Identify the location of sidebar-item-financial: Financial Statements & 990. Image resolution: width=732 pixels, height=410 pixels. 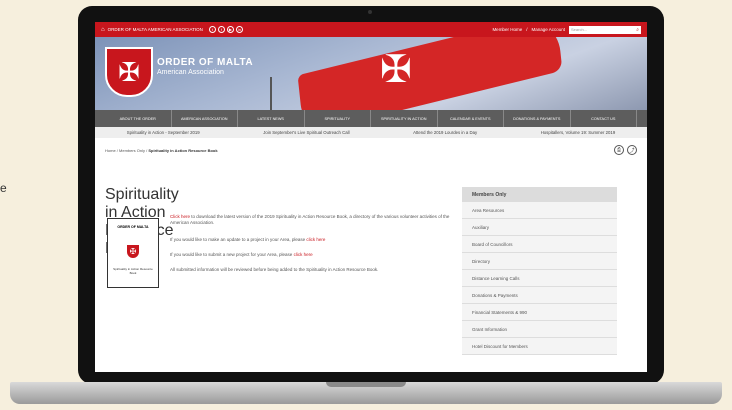
(539, 312).